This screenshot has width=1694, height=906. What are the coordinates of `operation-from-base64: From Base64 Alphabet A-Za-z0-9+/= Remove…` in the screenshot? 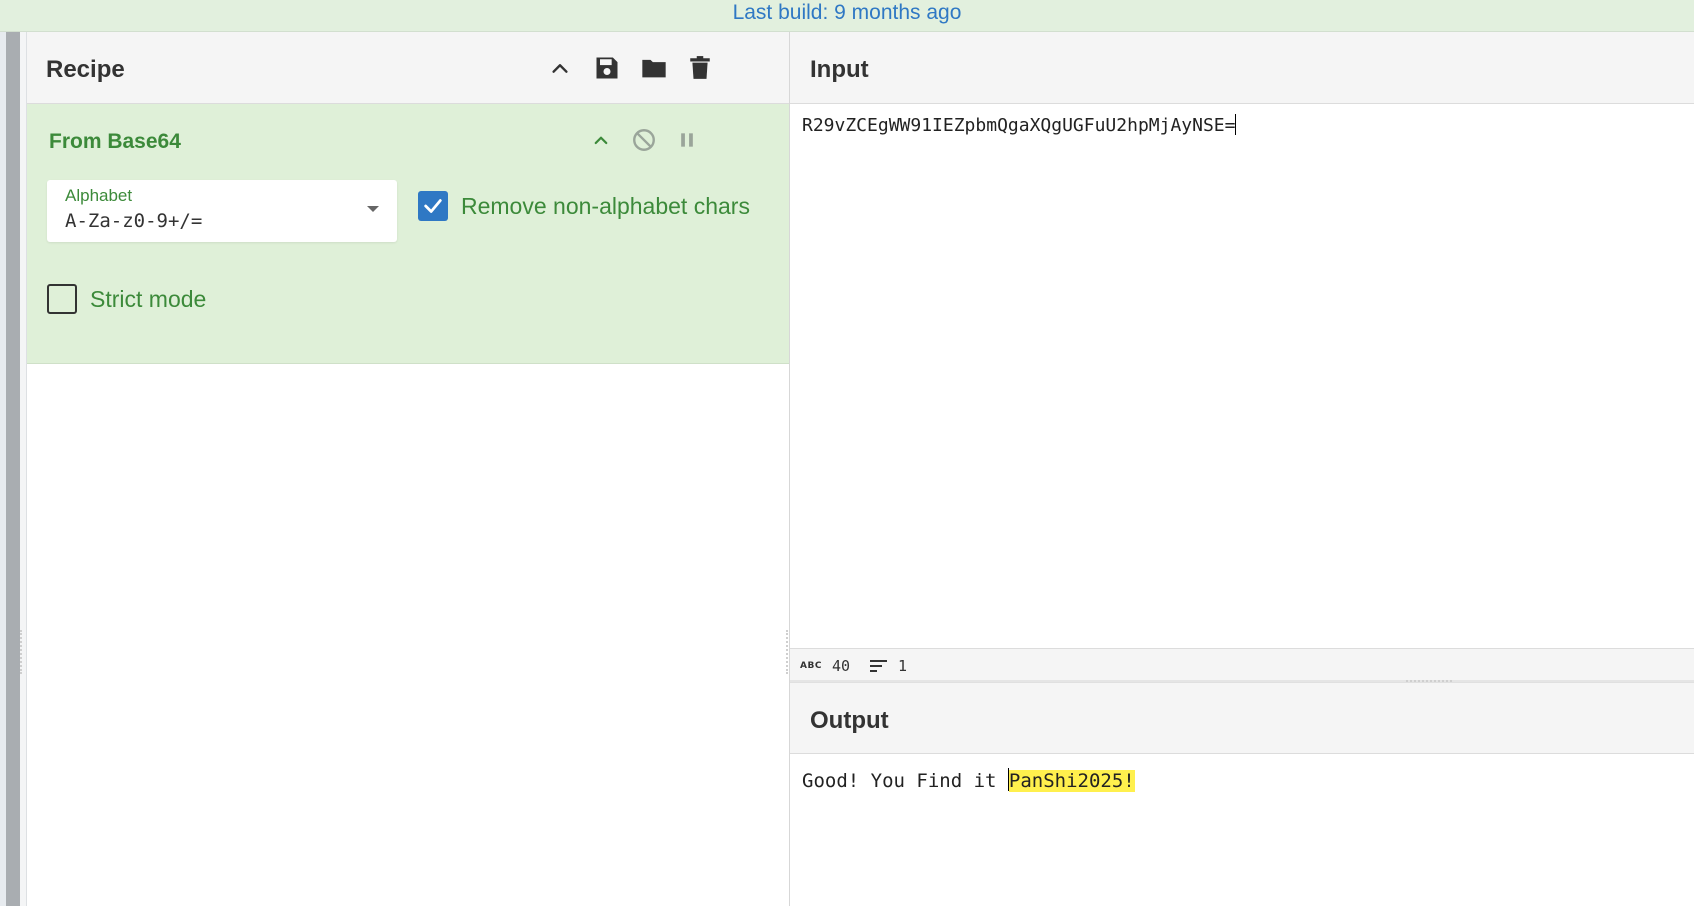 It's located at (408, 234).